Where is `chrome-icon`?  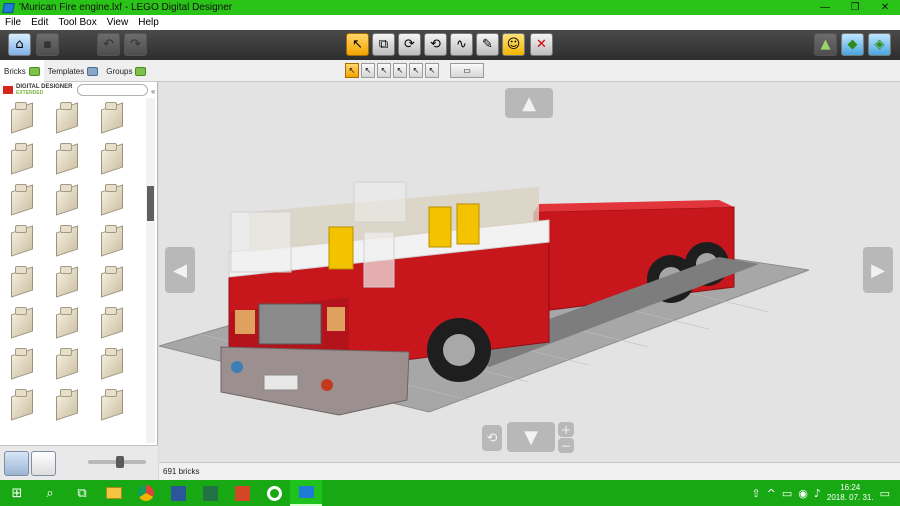 chrome-icon is located at coordinates (146, 493).